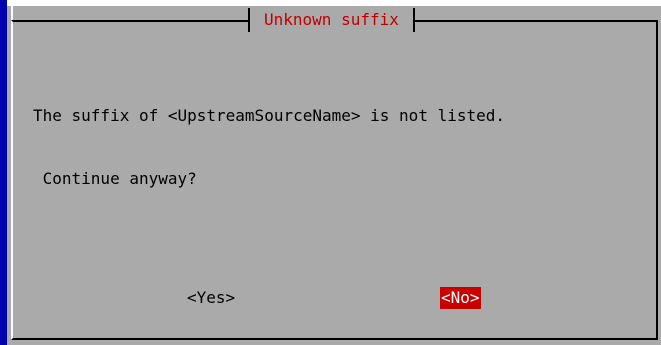  Describe the element at coordinates (3, 172) in the screenshot. I see `backdrop` at that location.